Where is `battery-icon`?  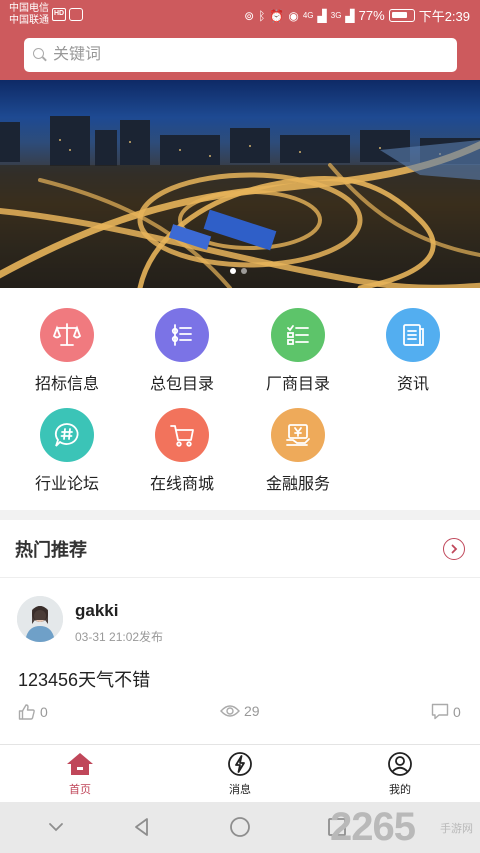 battery-icon is located at coordinates (401, 15).